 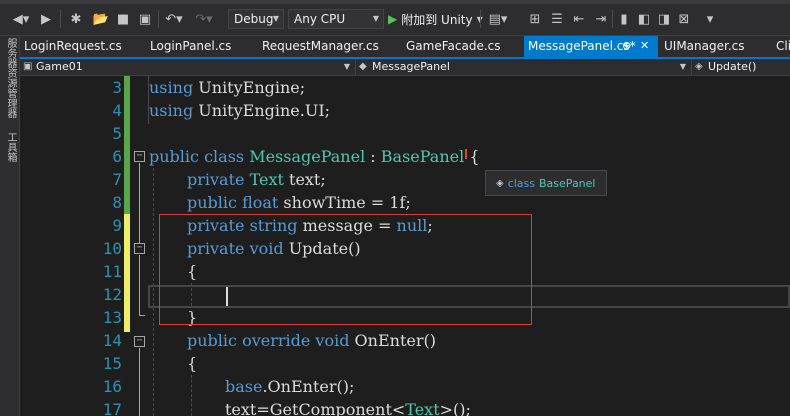 What do you see at coordinates (363, 66) in the screenshot?
I see `class-icon: ◆` at bounding box center [363, 66].